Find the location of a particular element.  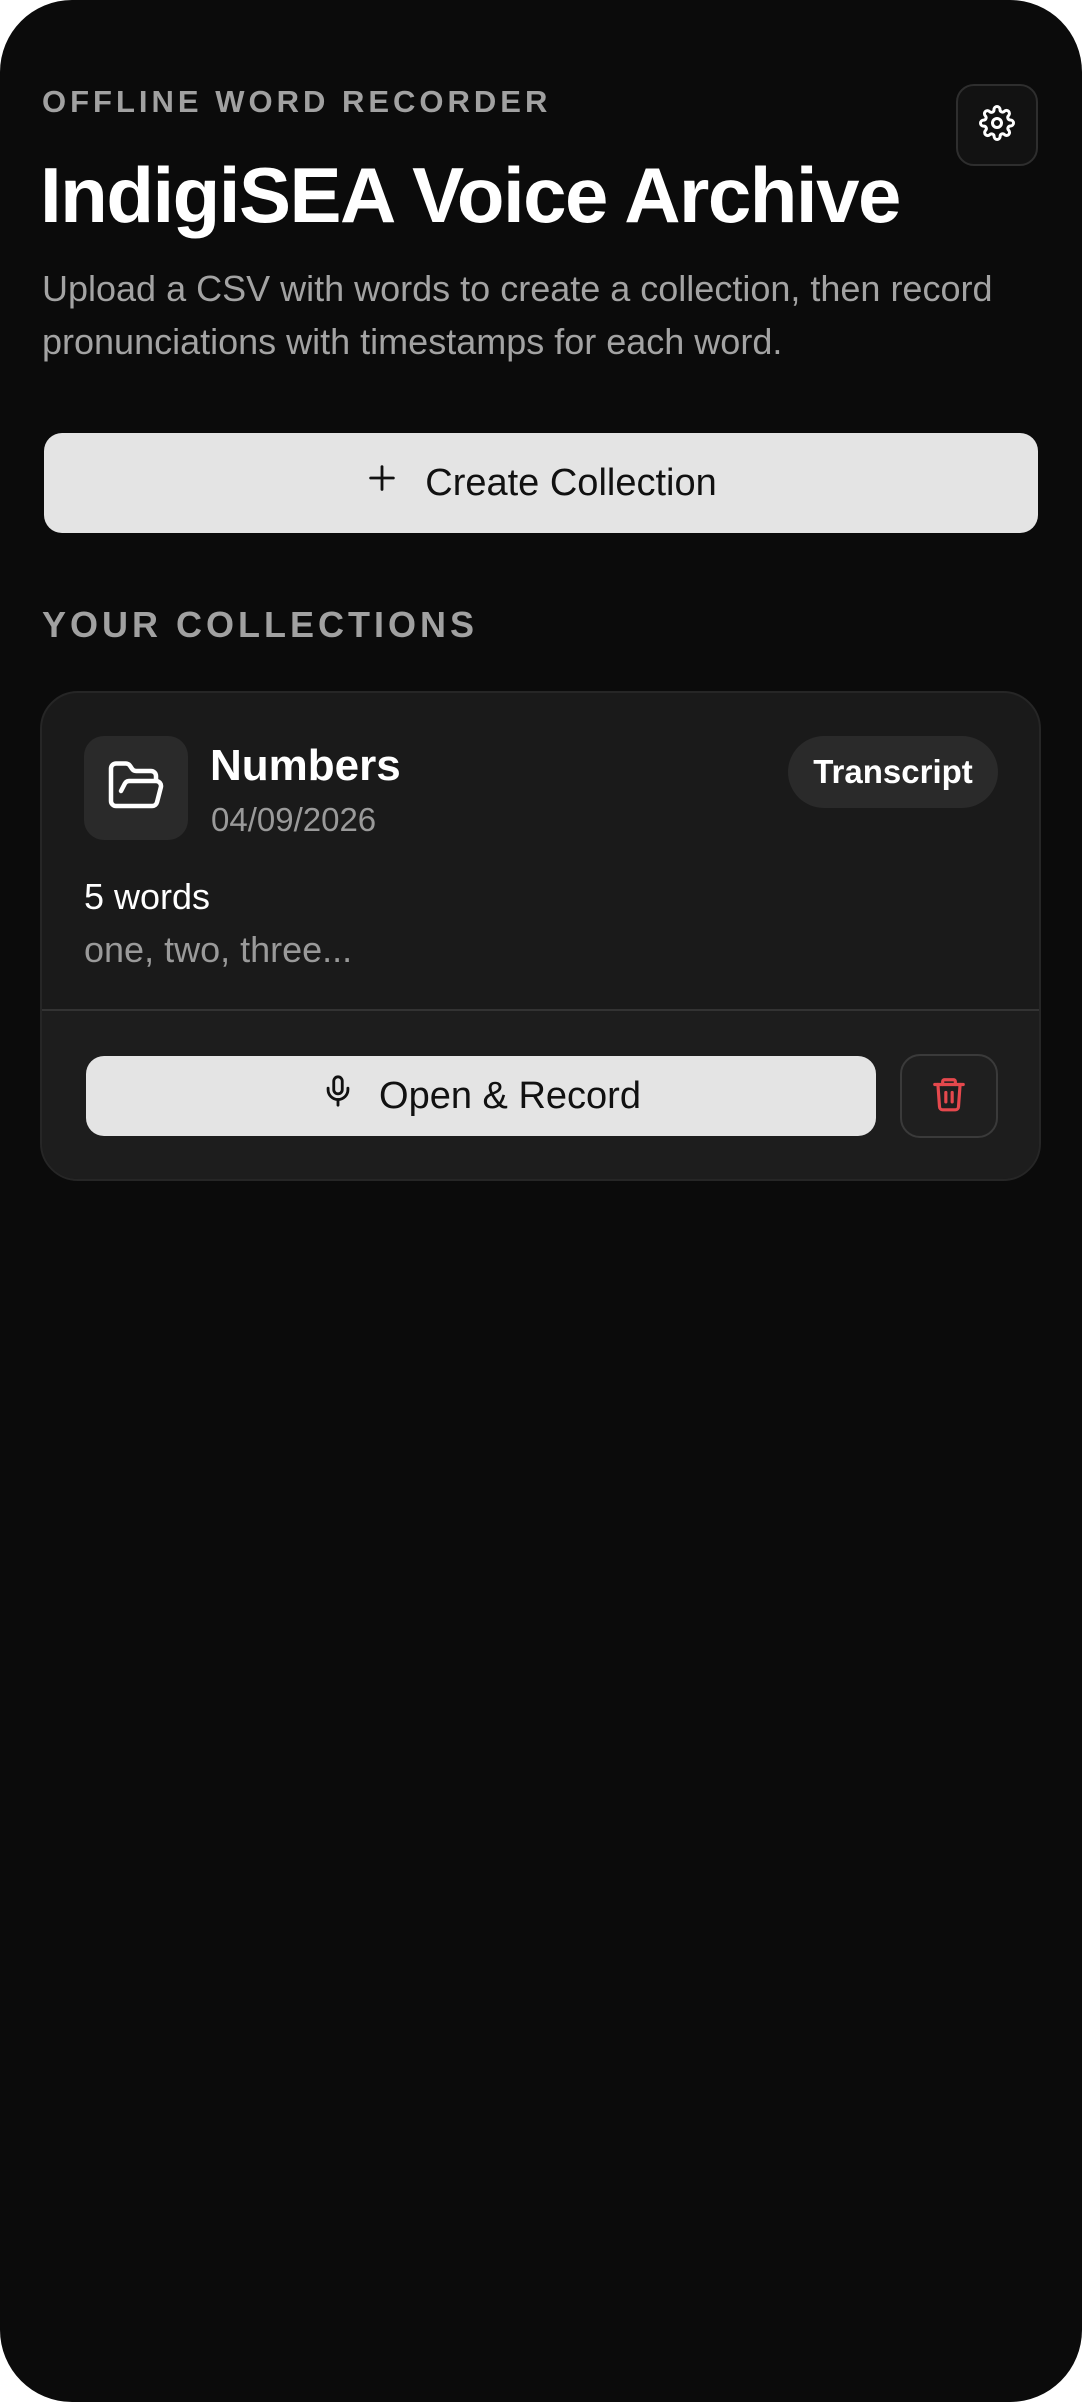

open-record-button: Open & Record is located at coordinates (481, 1096).